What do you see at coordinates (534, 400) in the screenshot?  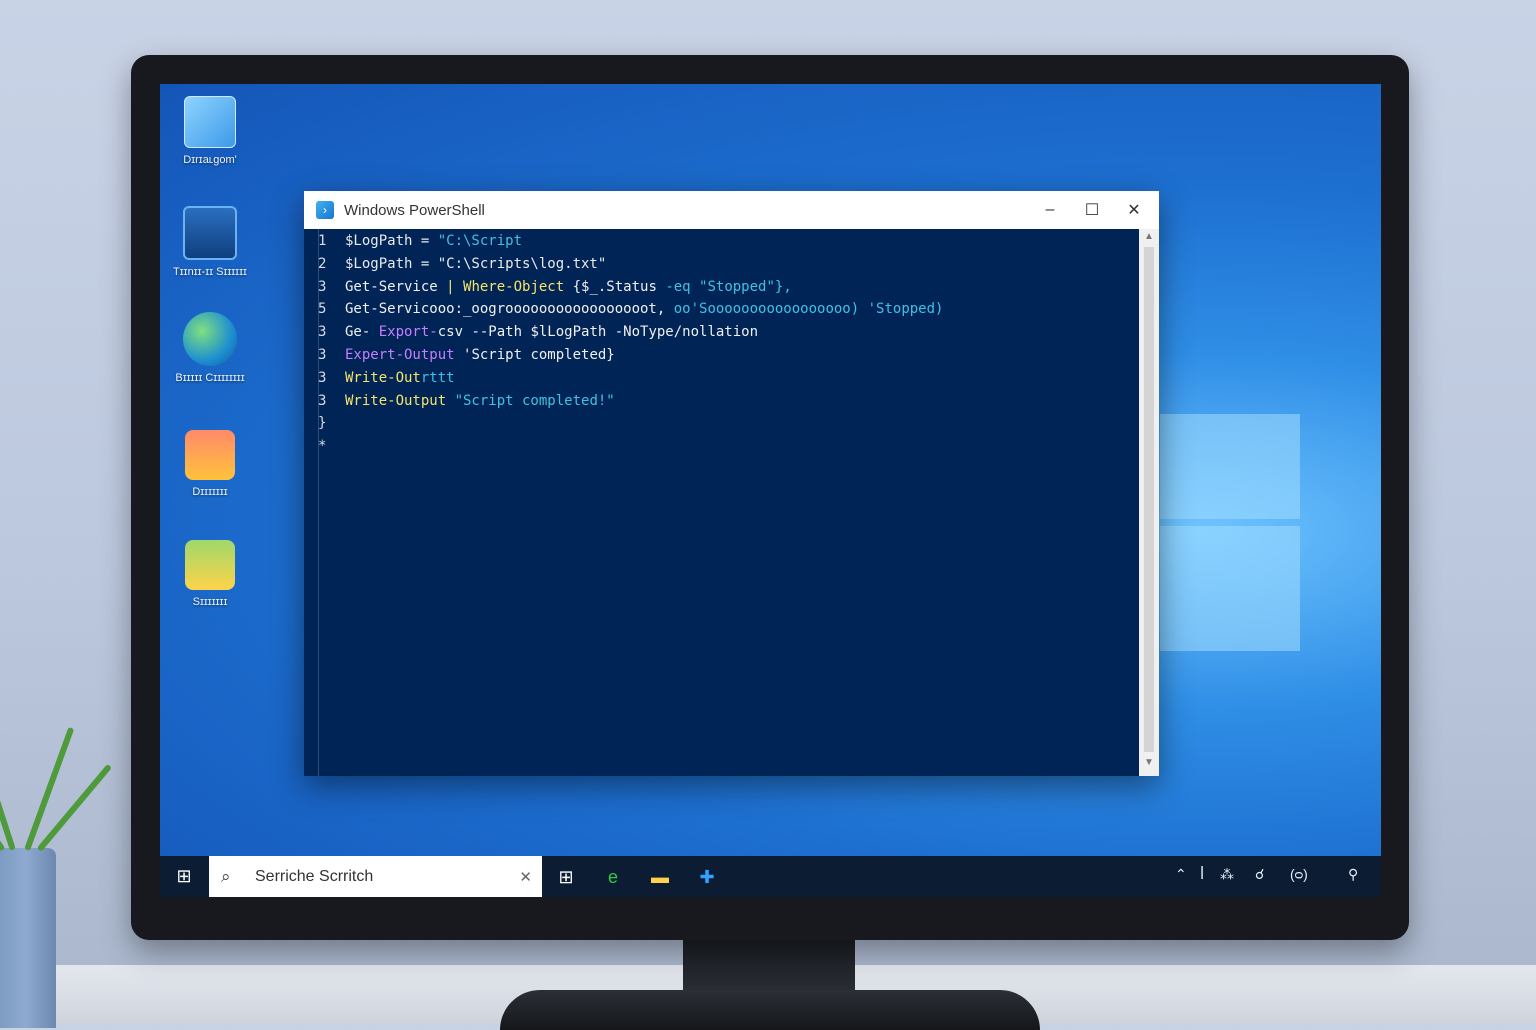 I see `code-token: "Script completed!"` at bounding box center [534, 400].